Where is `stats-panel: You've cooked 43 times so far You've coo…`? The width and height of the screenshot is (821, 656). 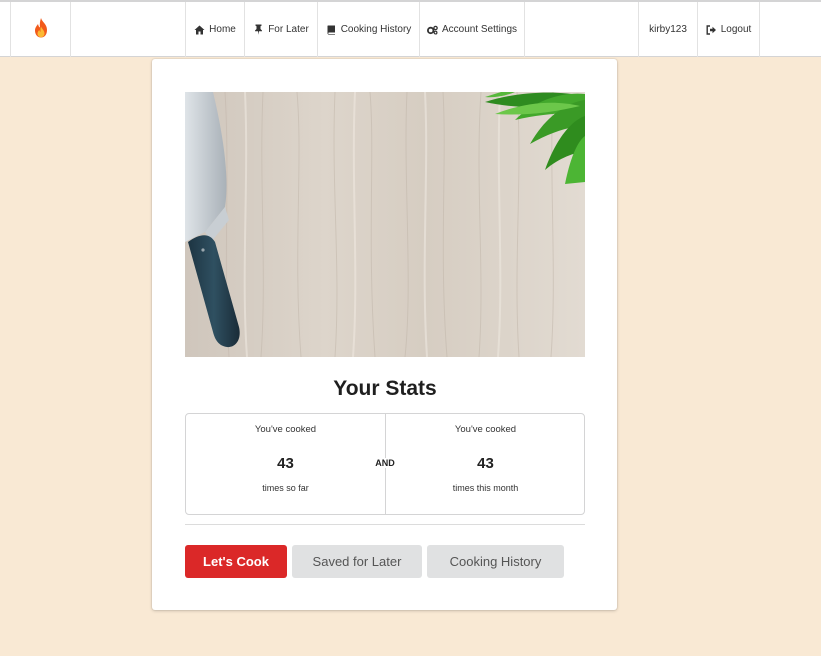 stats-panel: You've cooked 43 times so far You've coo… is located at coordinates (385, 464).